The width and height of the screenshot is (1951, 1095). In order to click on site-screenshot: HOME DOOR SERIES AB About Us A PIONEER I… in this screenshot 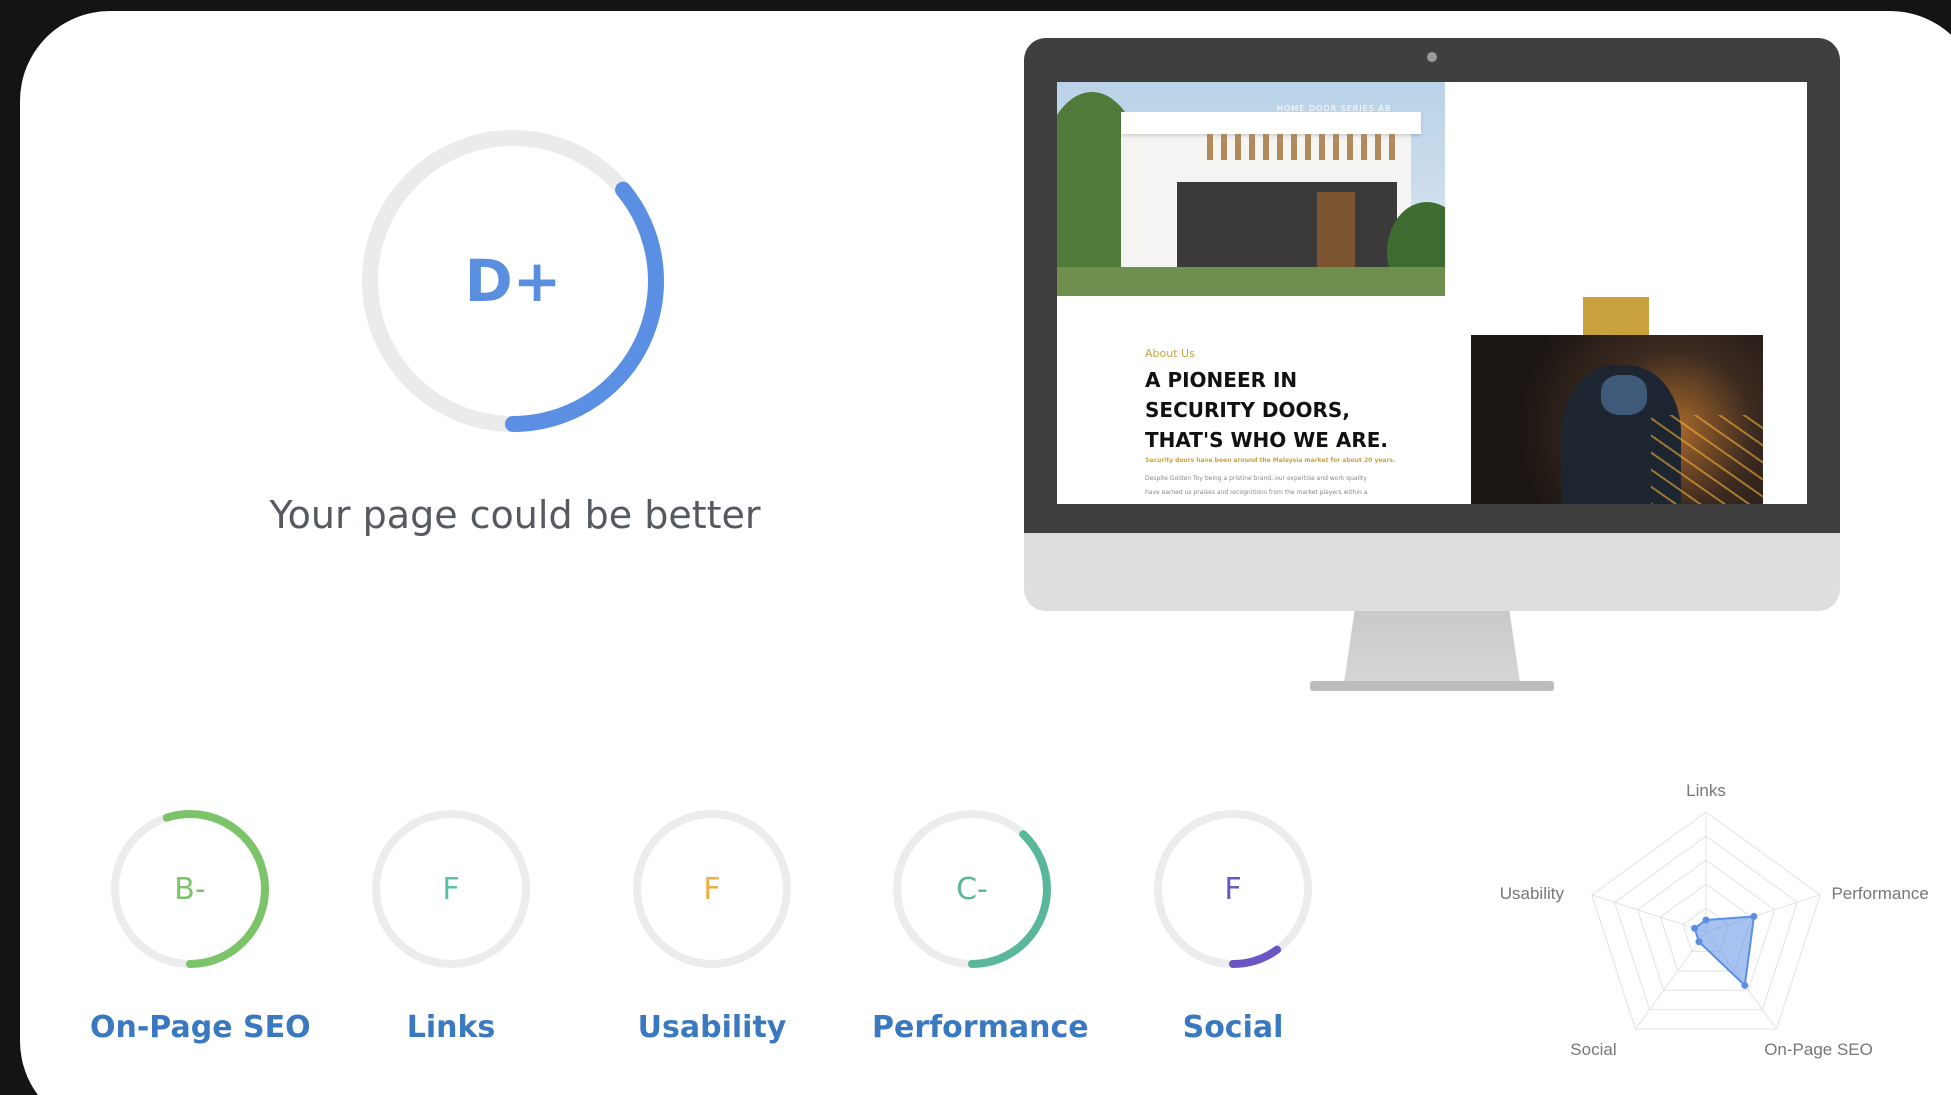, I will do `click(1432, 293)`.